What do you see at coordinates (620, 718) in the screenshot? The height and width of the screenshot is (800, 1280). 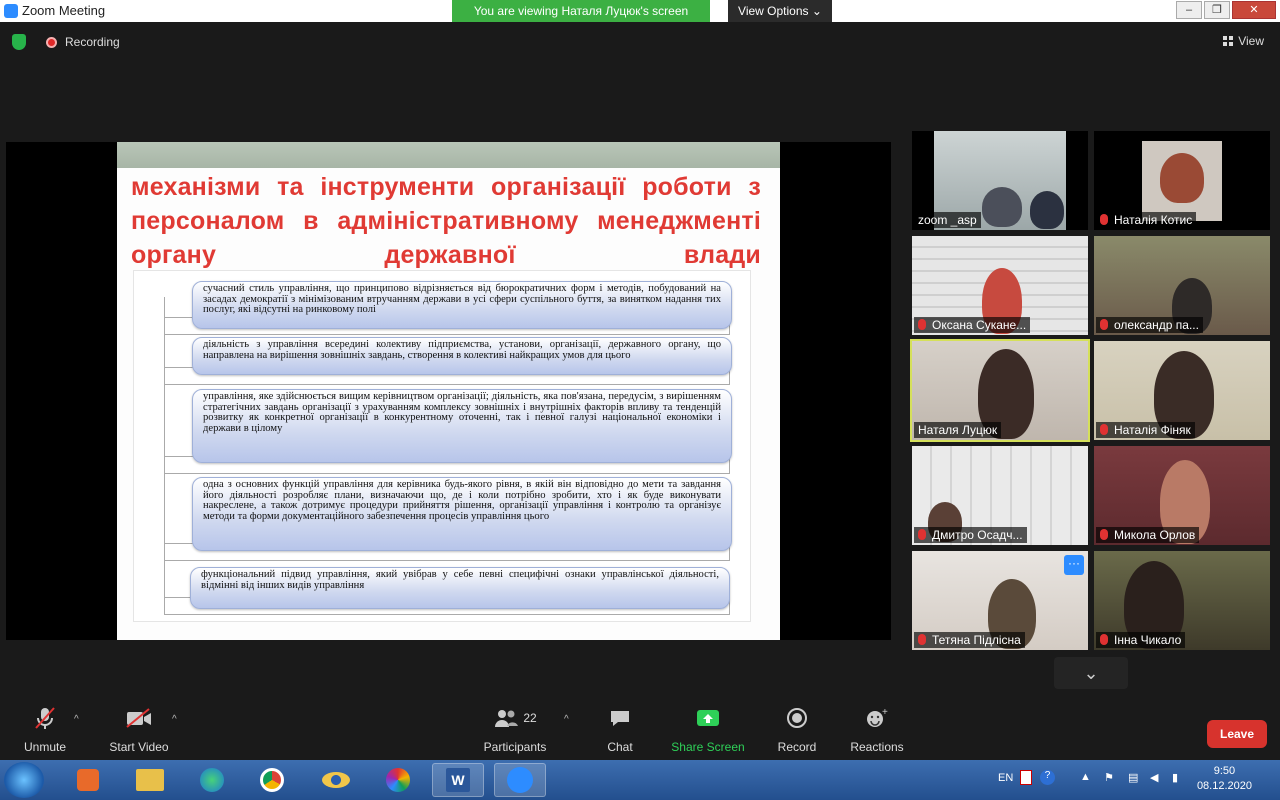 I see `chat-icon` at bounding box center [620, 718].